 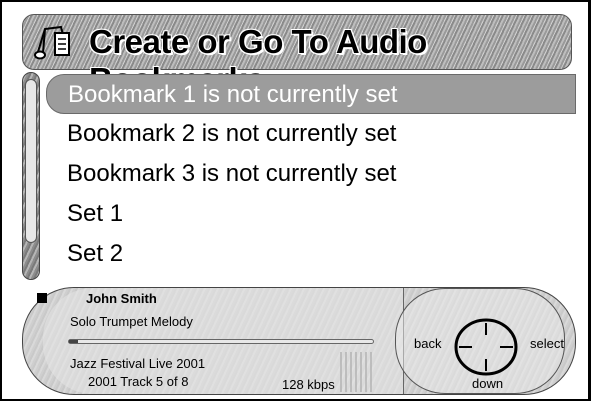 I want to click on back-label: back, so click(x=427, y=343).